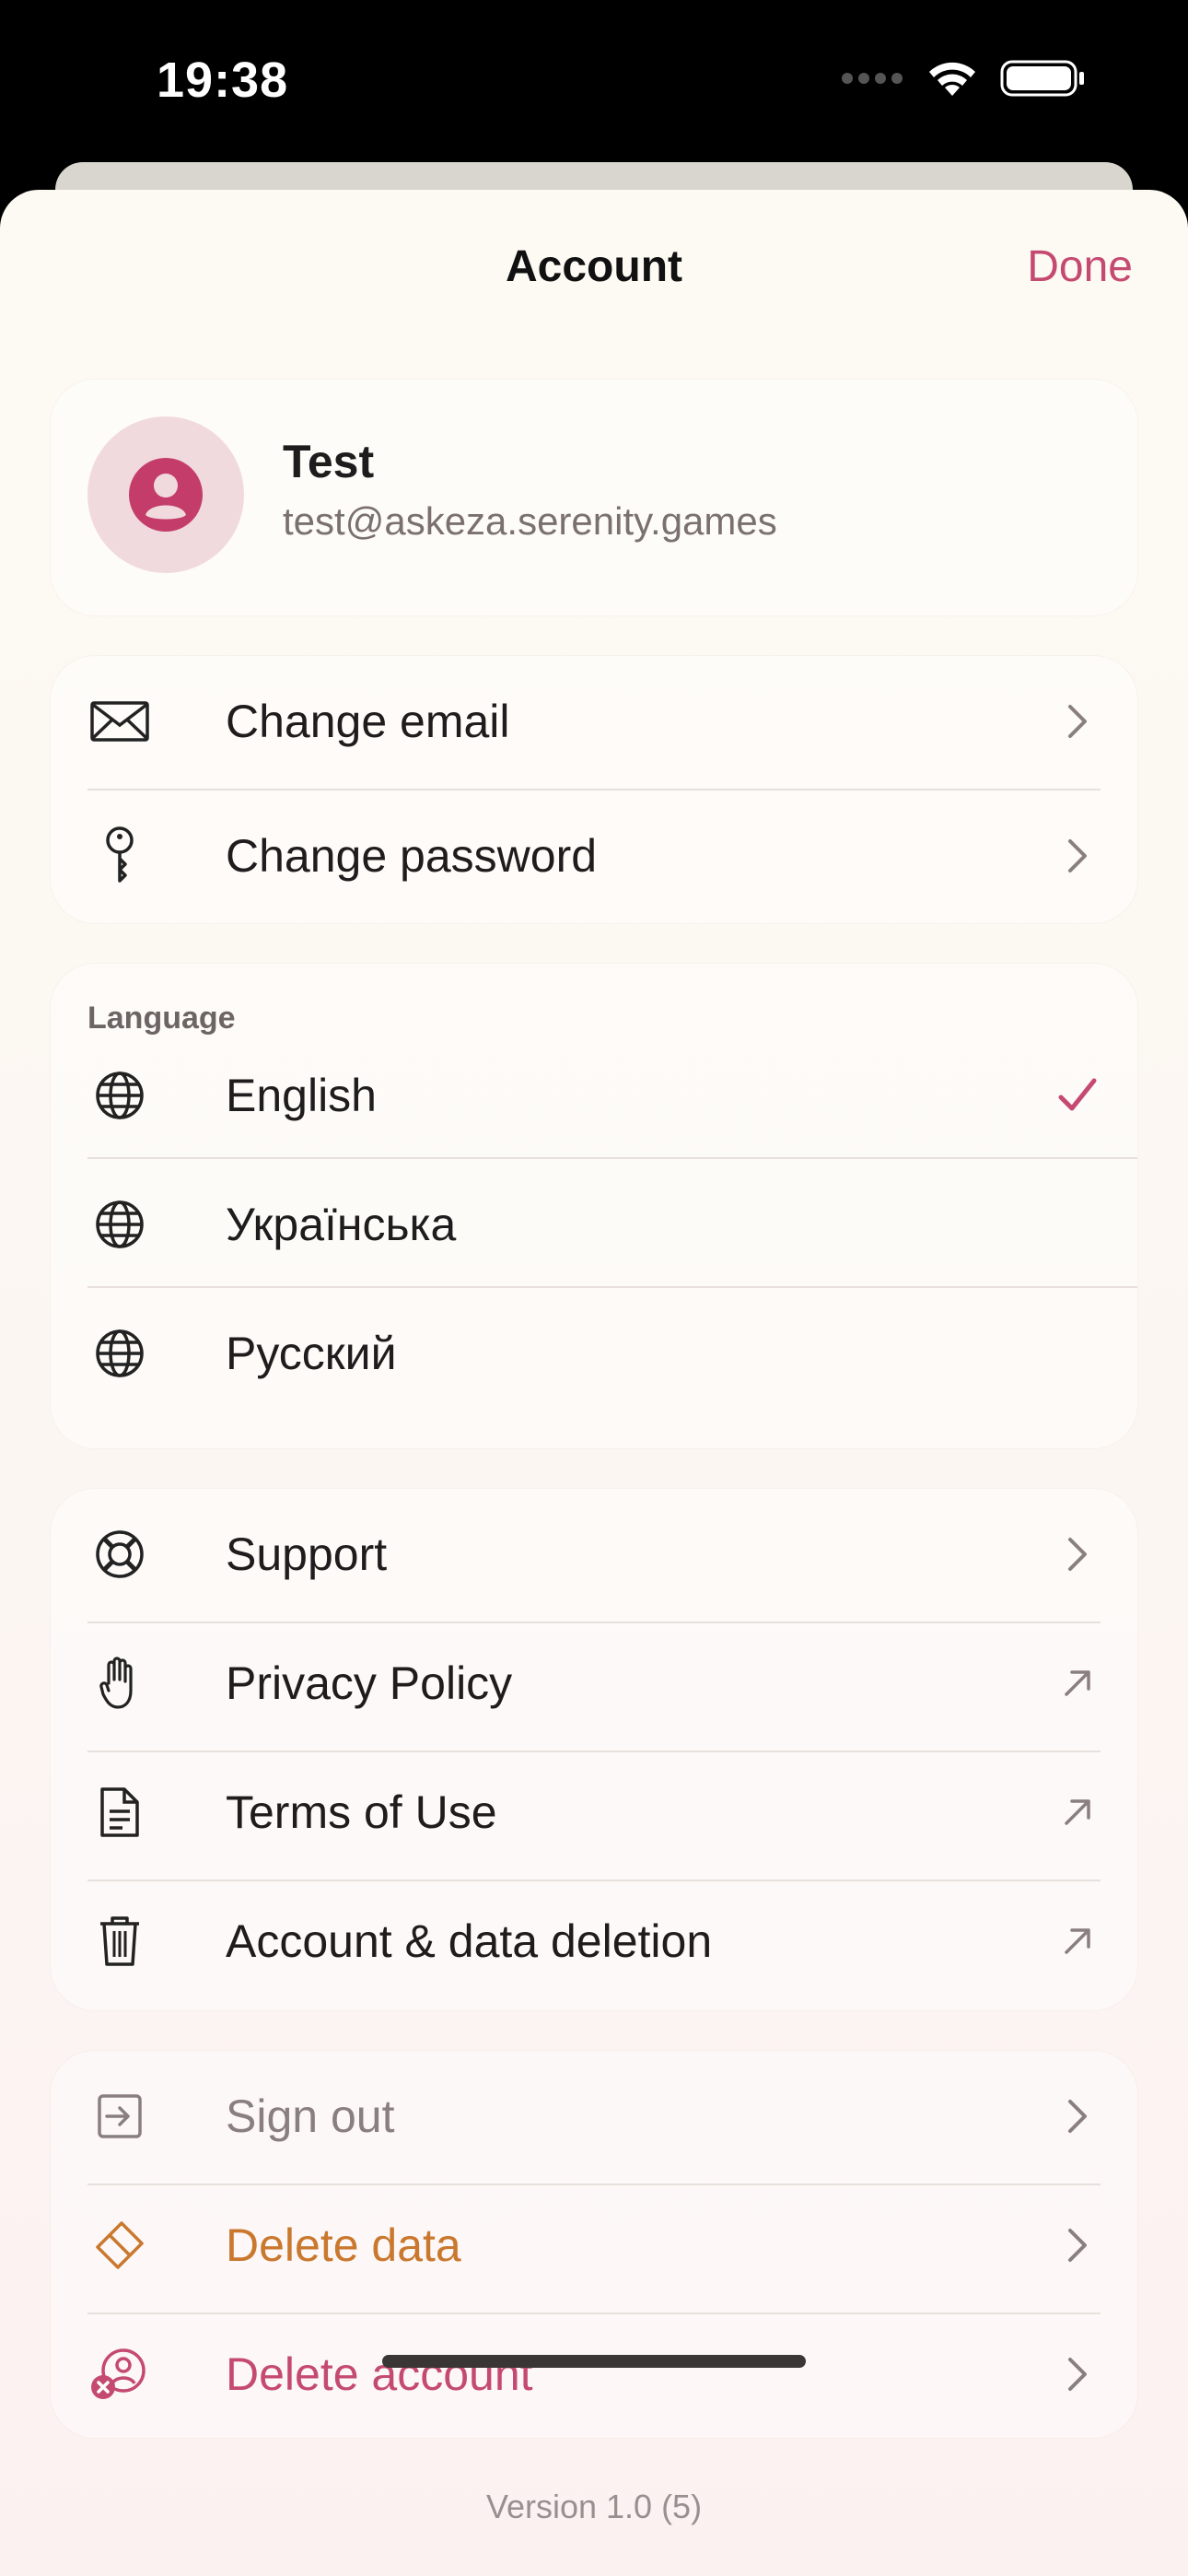  What do you see at coordinates (119, 1941) in the screenshot?
I see `trash-icon` at bounding box center [119, 1941].